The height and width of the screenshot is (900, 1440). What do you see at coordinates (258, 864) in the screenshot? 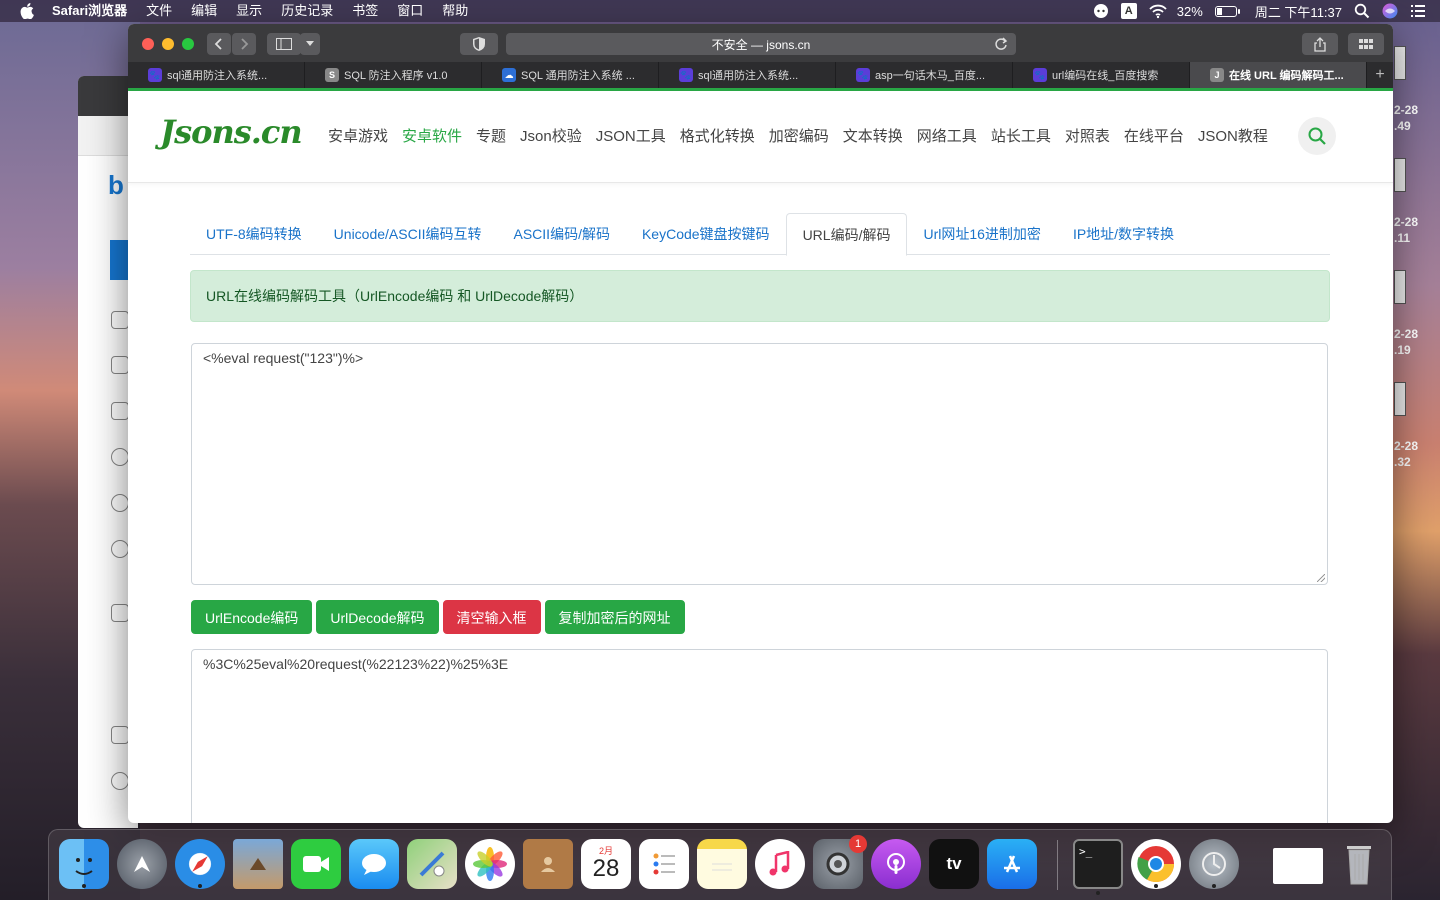
I see `preview-icon` at bounding box center [258, 864].